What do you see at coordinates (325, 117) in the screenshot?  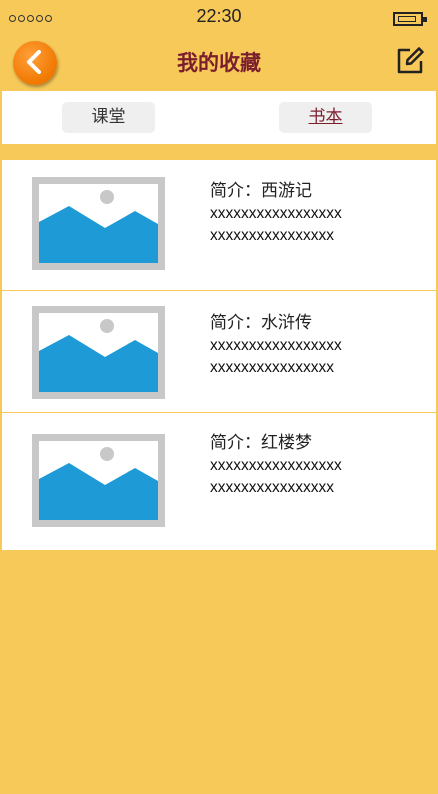 I see `tab-books: 书本` at bounding box center [325, 117].